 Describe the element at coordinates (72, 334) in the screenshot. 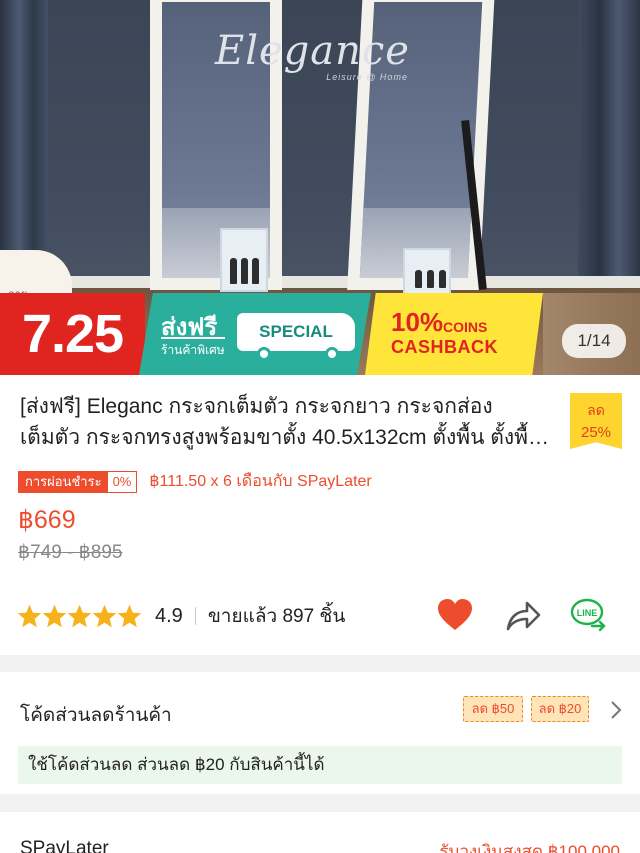

I see `promo-date: 7.25` at that location.